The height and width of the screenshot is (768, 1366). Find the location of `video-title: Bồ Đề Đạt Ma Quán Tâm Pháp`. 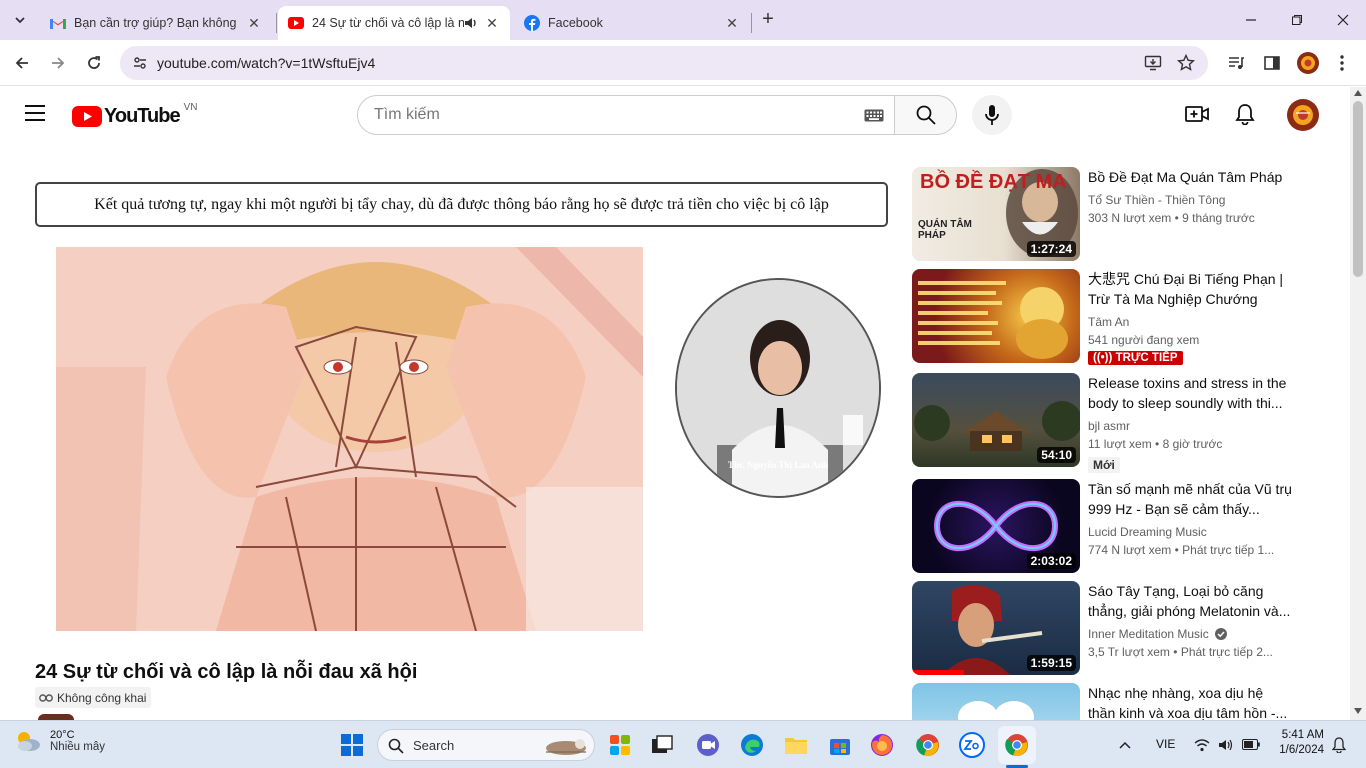

video-title: Bồ Đề Đạt Ma Quán Tâm Pháp is located at coordinates (1190, 177).